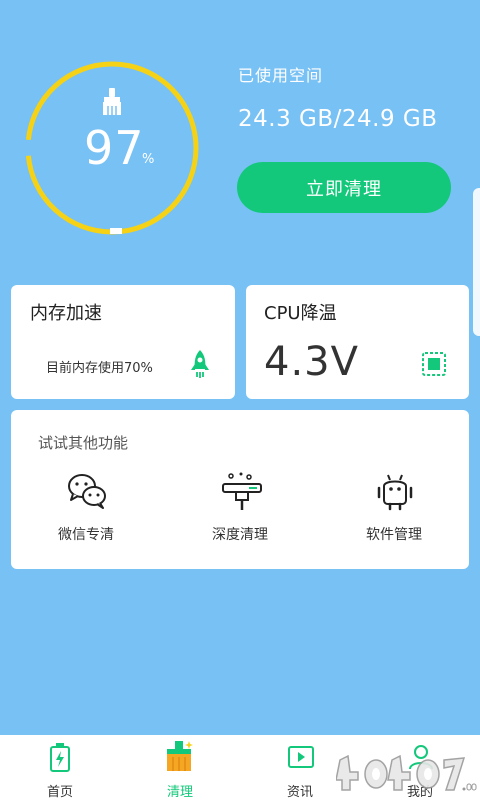  I want to click on feature-label: 深度清理, so click(240, 535).